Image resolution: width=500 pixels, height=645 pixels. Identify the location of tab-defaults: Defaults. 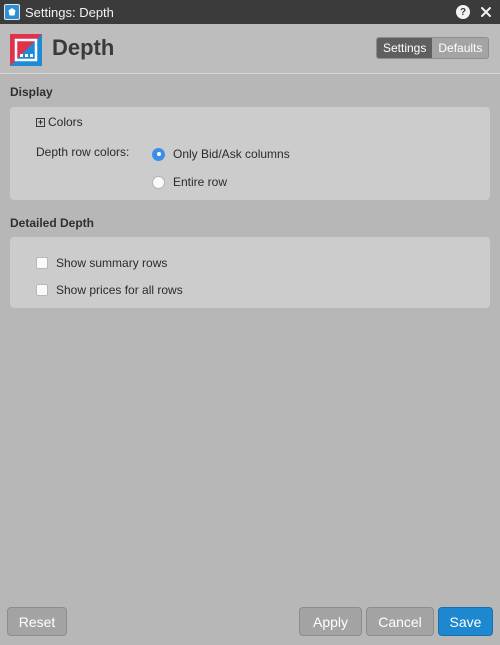
(460, 48).